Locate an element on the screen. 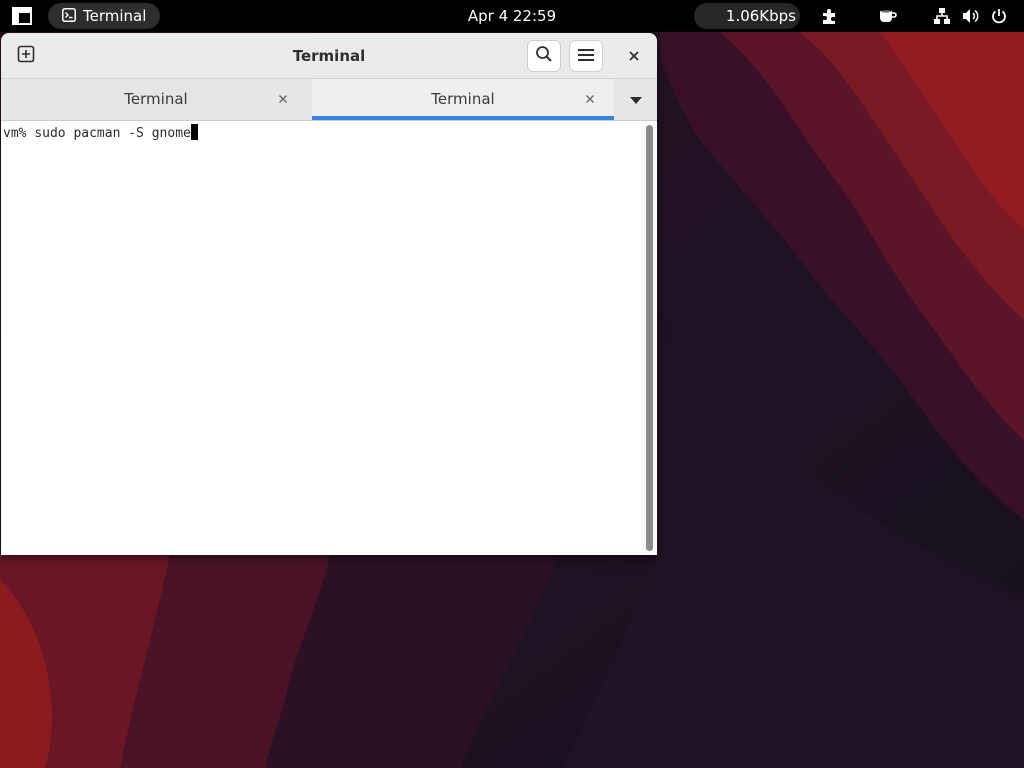  chevron-down-icon is located at coordinates (636, 99).